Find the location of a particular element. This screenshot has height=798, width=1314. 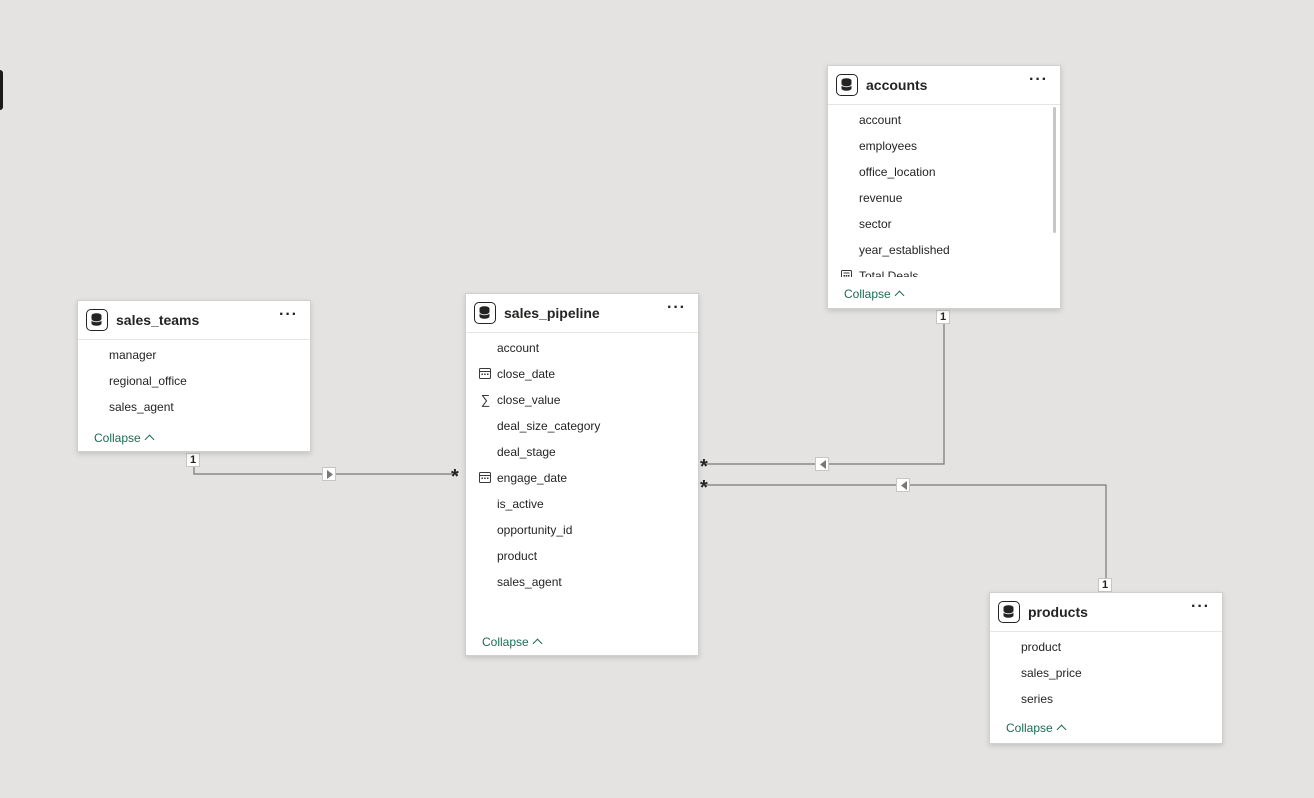

measure-icon is located at coordinates (847, 270).